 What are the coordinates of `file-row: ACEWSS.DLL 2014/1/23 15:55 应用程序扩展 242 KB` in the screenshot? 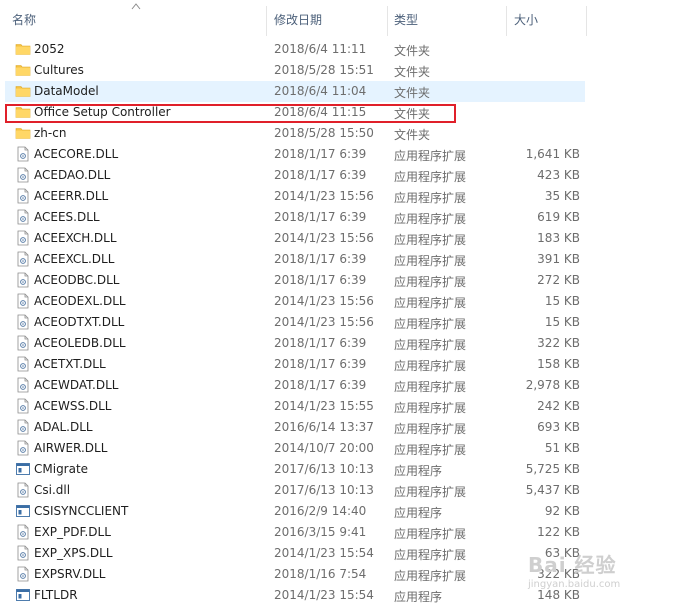 It's located at (300, 406).